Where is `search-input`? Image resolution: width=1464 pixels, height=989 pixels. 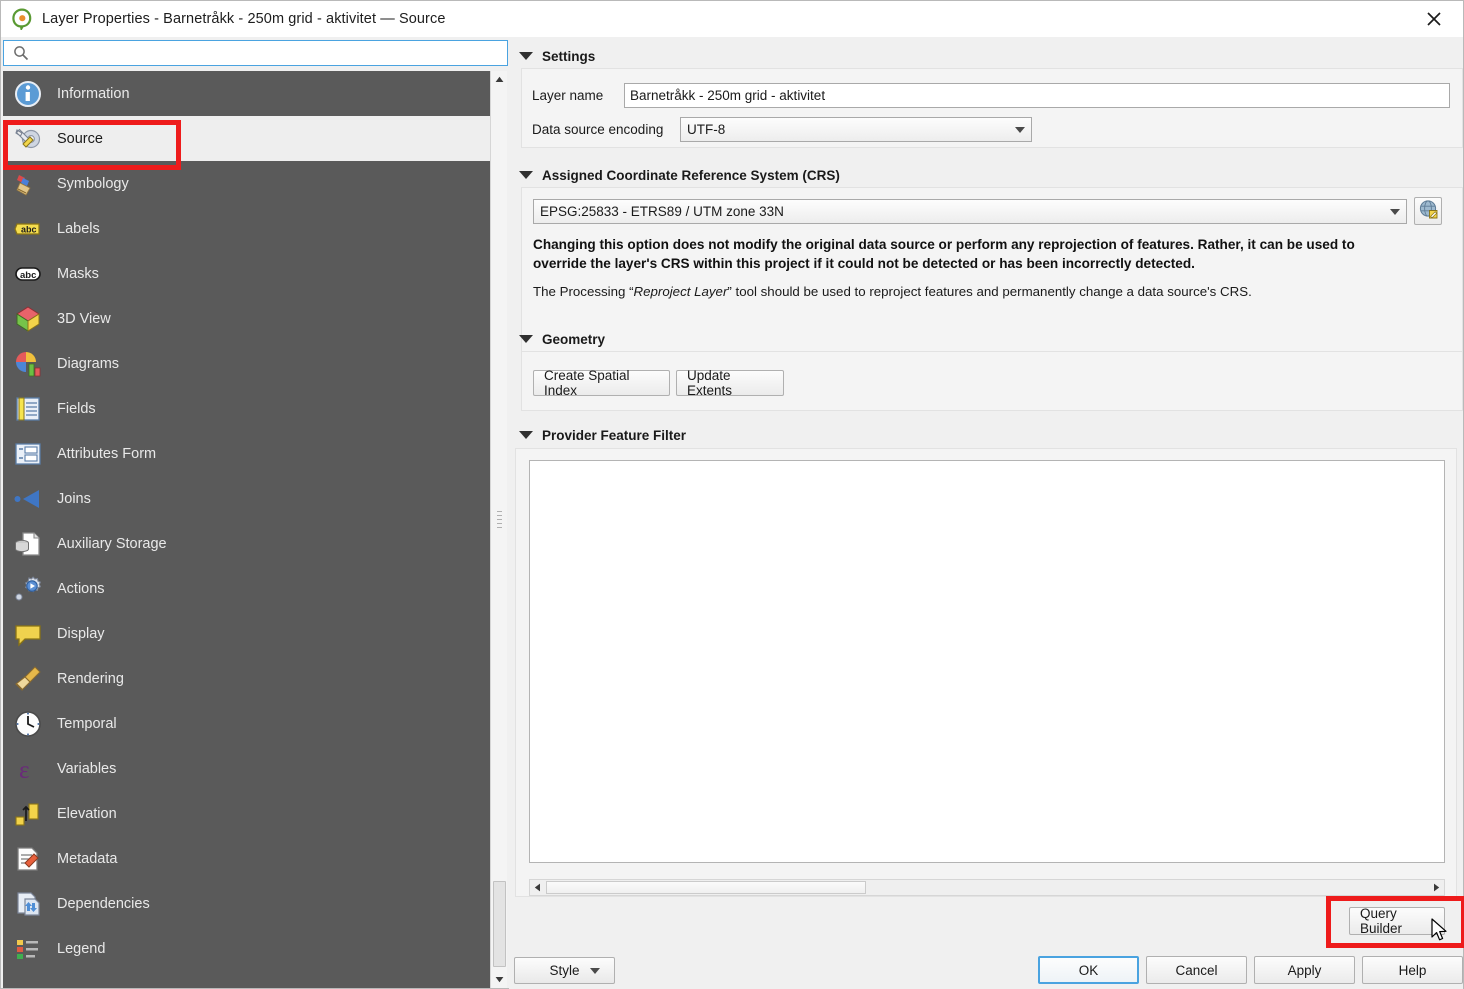
search-input is located at coordinates (255, 53).